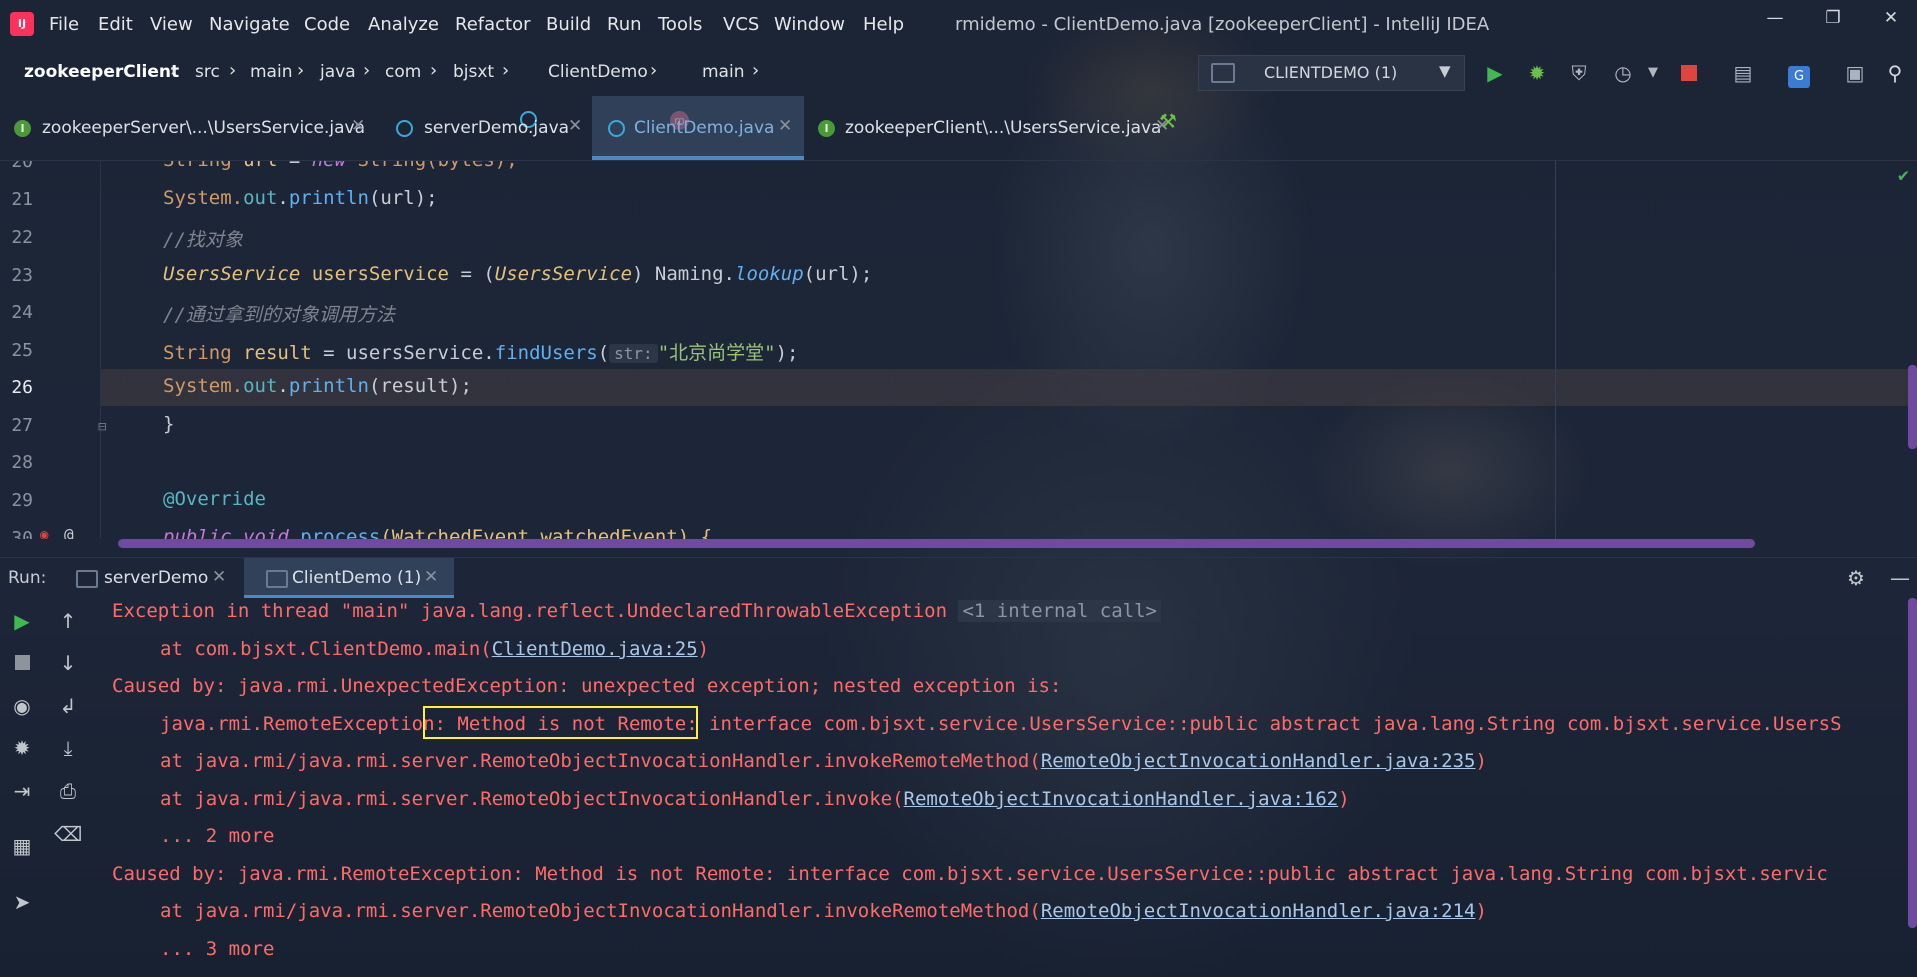 This screenshot has height=977, width=1917. What do you see at coordinates (152, 578) in the screenshot?
I see `run-tab-serverdemo: serverDemo ✕` at bounding box center [152, 578].